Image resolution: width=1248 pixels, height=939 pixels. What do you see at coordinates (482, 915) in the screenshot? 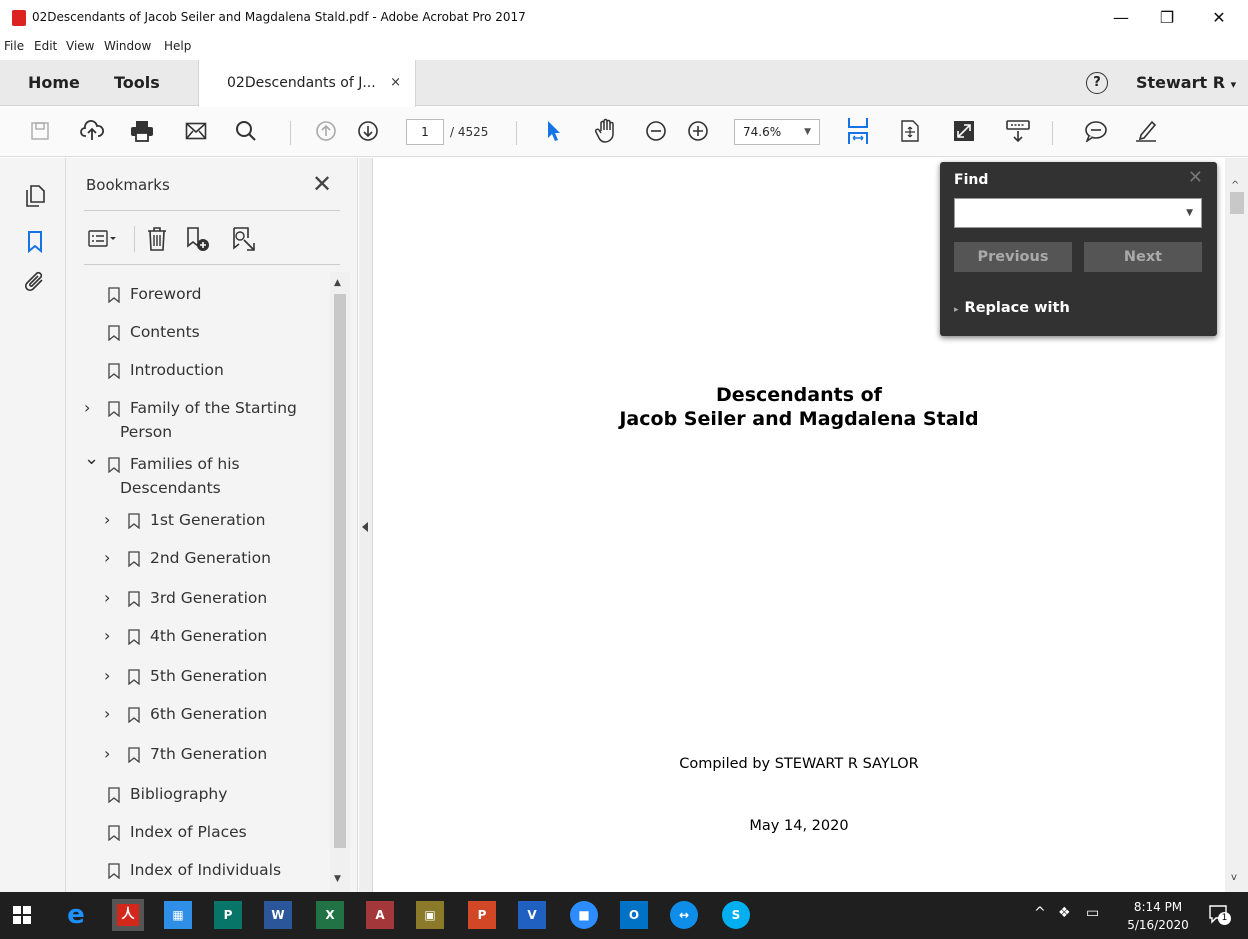
I see `powerpoint-icon: P` at bounding box center [482, 915].